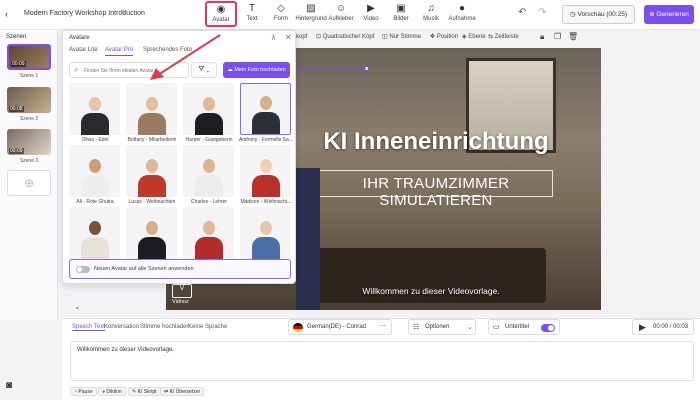 This screenshot has height=400, width=700. I want to click on scene-label-1: Szene 1, so click(29, 76).